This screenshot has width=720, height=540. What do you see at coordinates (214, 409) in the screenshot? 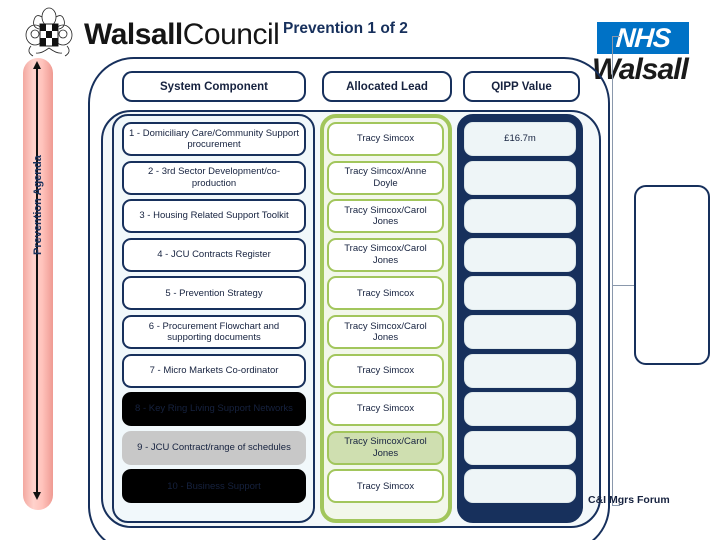
I see `system-component-cell: 8 - Key Ring Living Support Networks` at bounding box center [214, 409].